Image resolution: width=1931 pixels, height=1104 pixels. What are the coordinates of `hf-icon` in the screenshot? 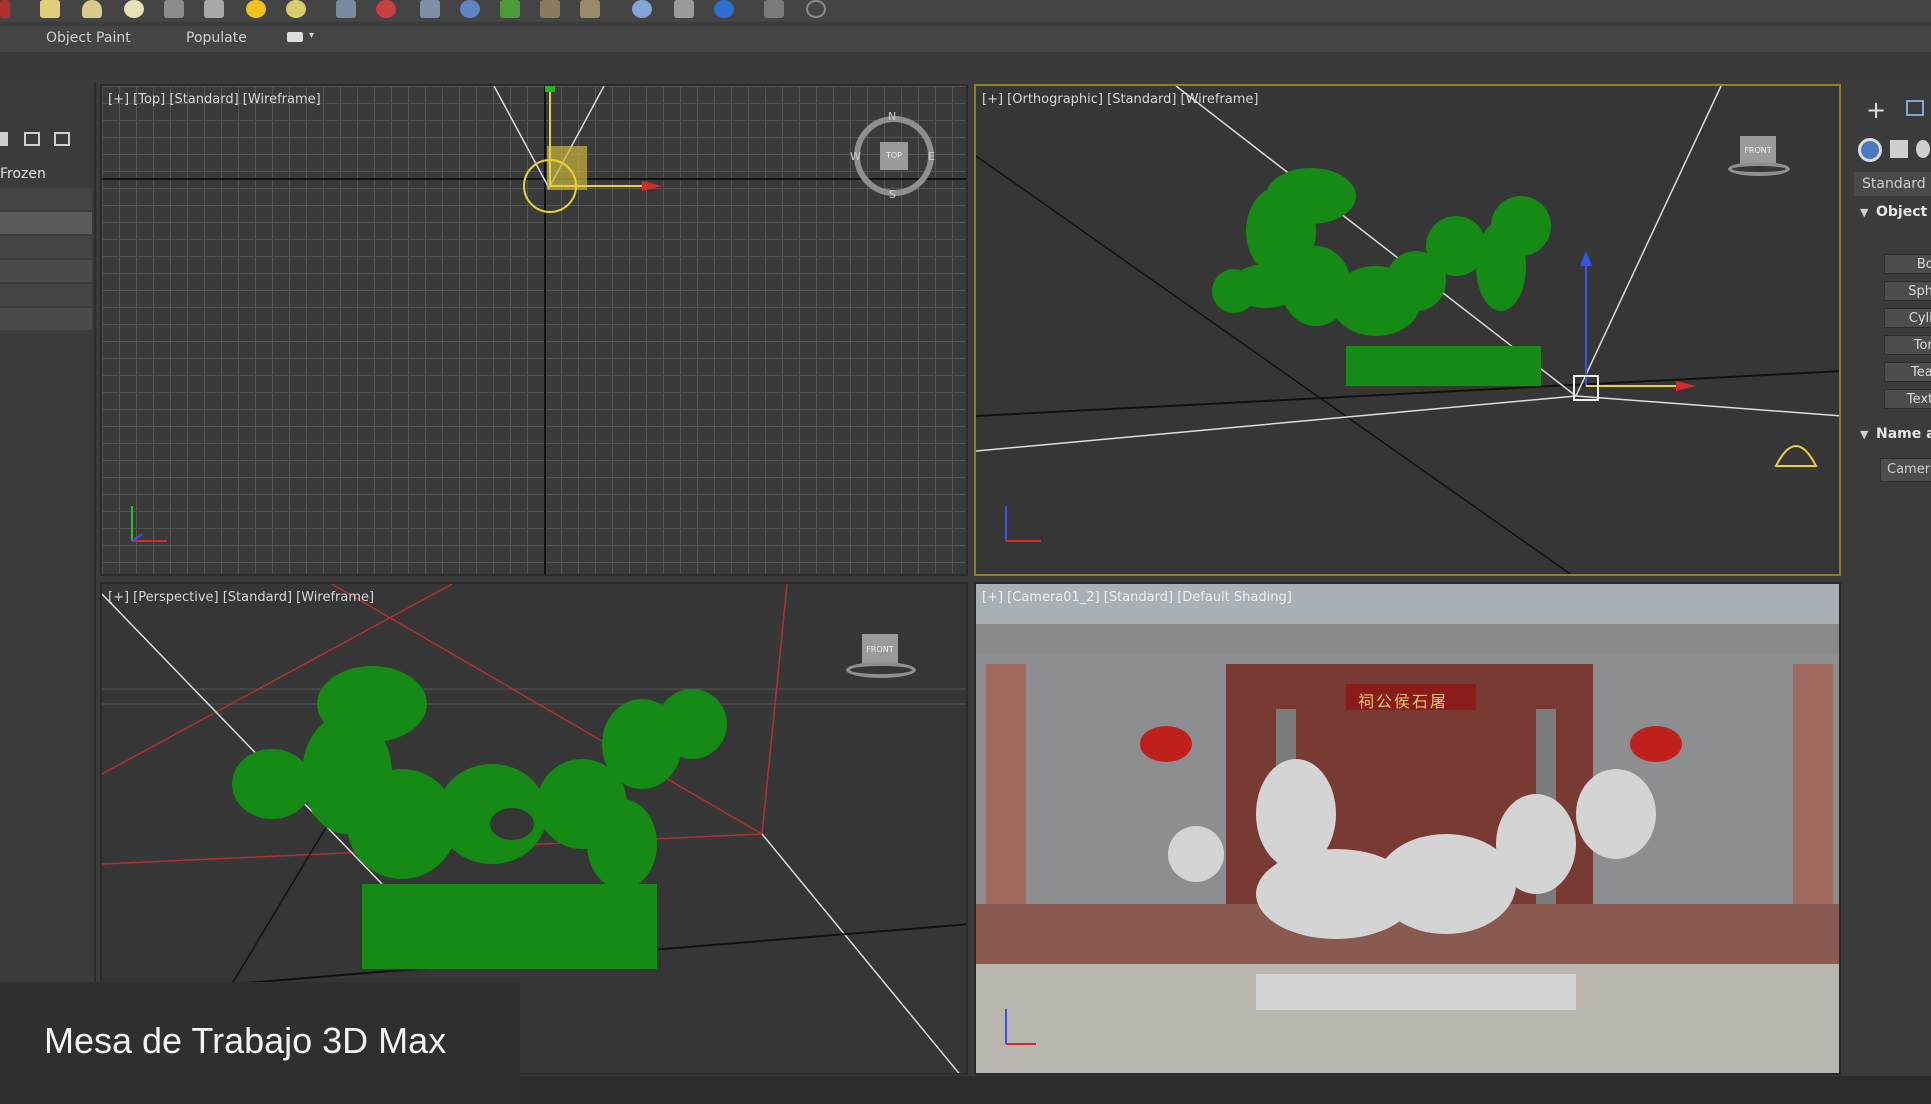 It's located at (550, 9).